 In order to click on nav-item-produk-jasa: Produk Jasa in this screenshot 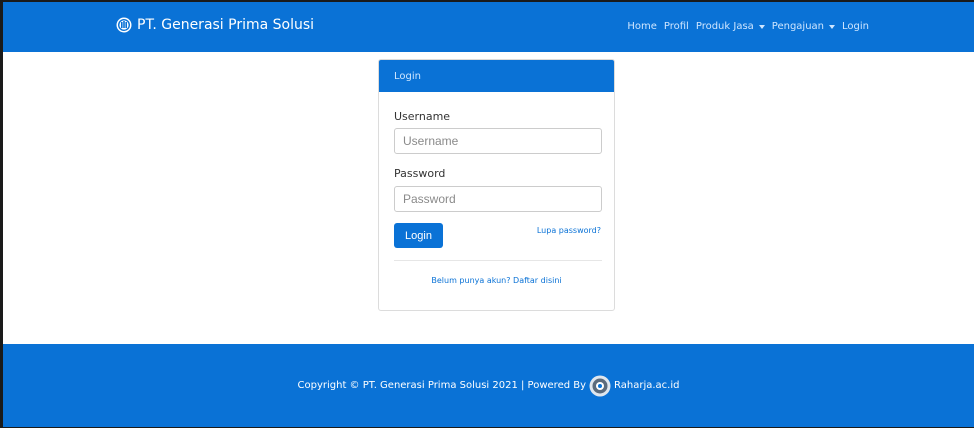, I will do `click(730, 26)`.